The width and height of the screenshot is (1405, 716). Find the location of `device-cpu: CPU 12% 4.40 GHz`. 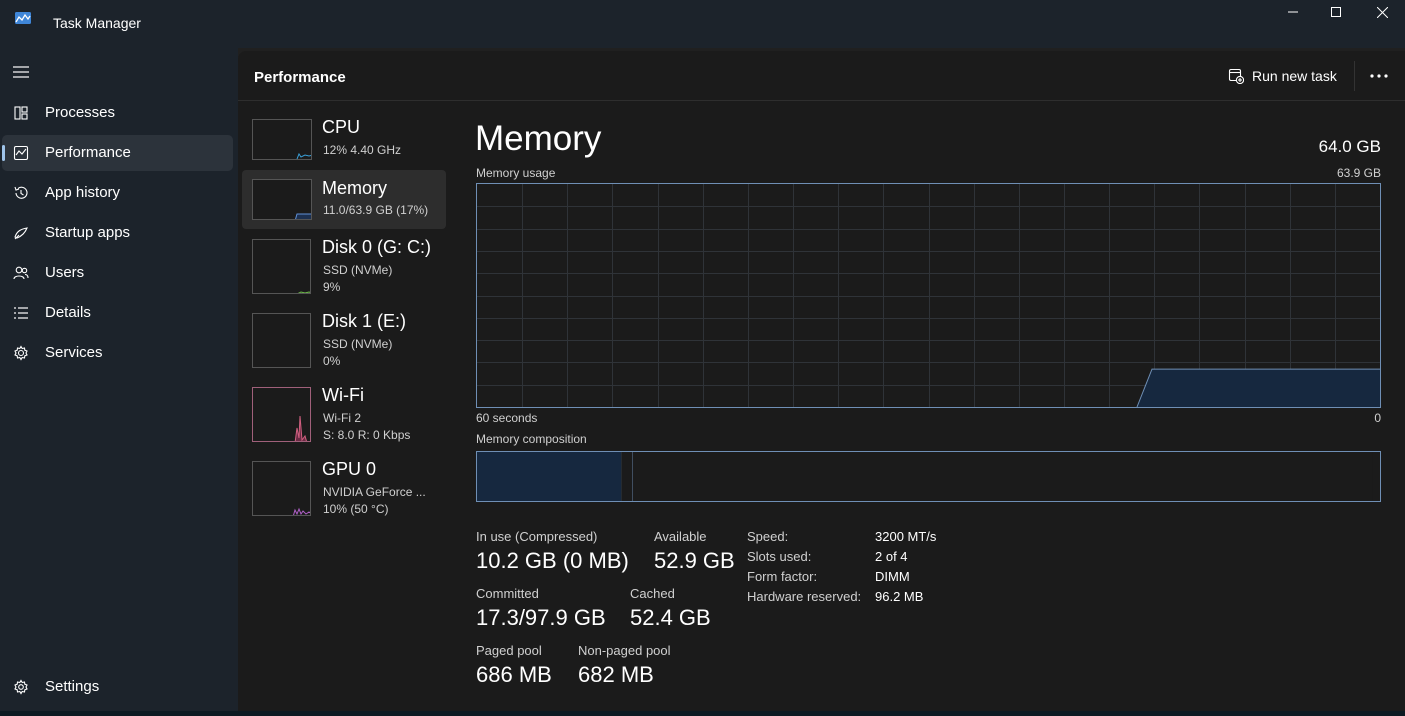

device-cpu: CPU 12% 4.40 GHz is located at coordinates (344, 140).